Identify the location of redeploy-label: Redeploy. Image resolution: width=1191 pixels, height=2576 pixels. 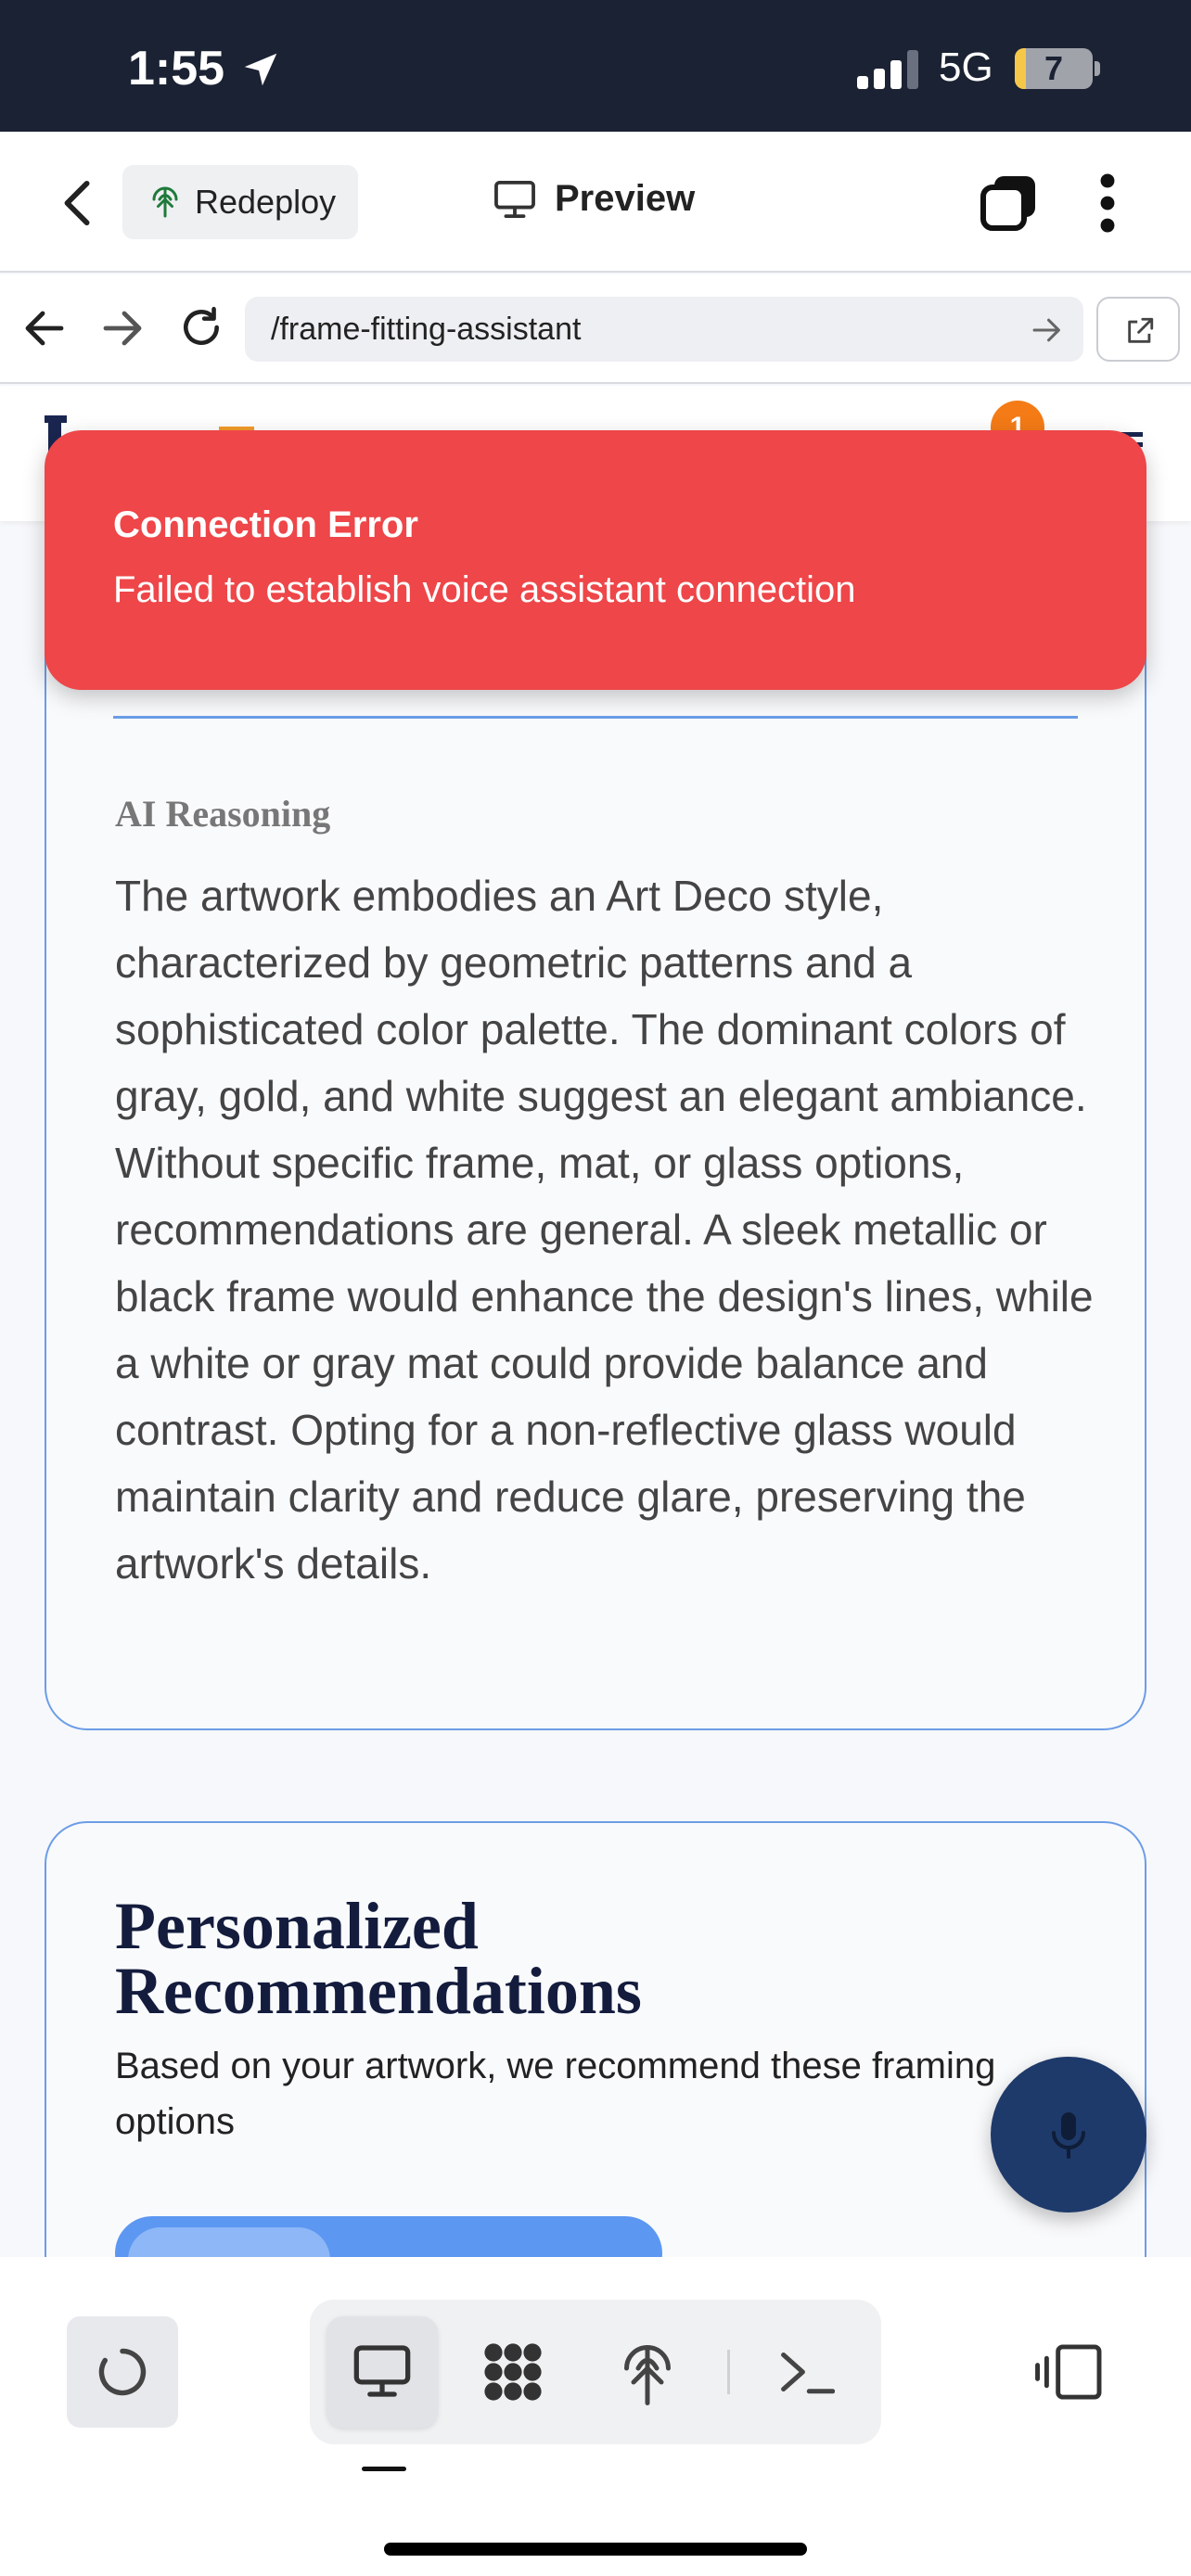
(266, 202).